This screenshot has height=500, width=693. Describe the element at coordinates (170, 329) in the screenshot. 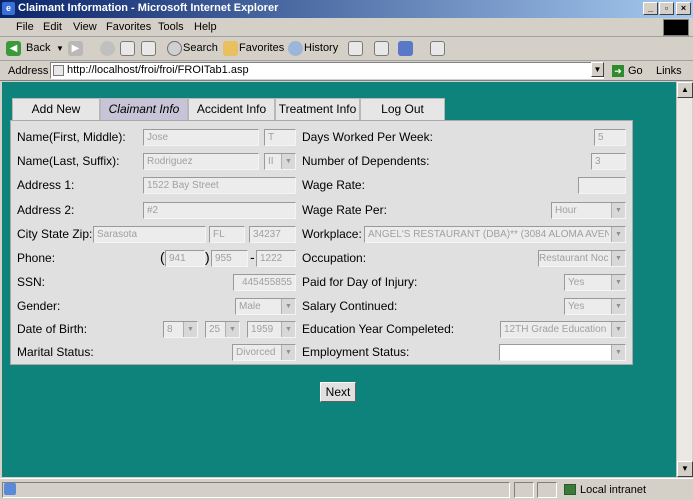

I see `dob-month-value: 8` at that location.